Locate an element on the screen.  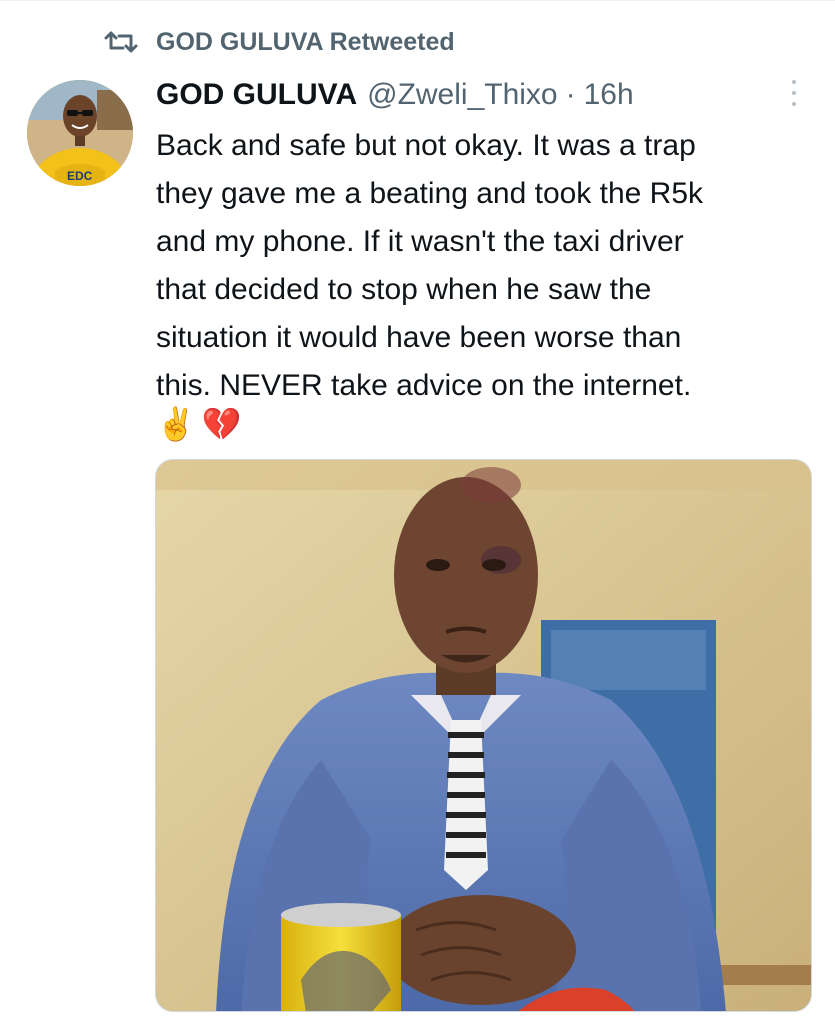
tweet-text-line: situation it would have been worse than is located at coordinates (419, 337).